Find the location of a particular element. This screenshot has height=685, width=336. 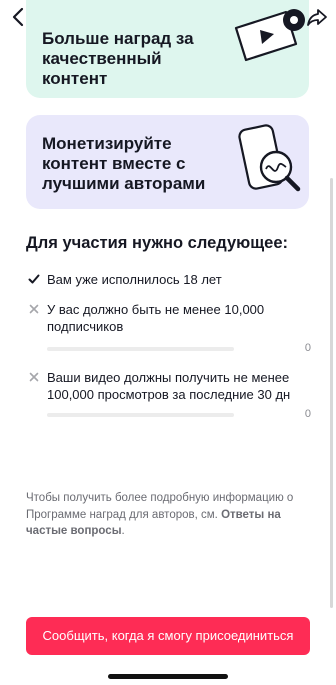

share-button is located at coordinates (317, 17).